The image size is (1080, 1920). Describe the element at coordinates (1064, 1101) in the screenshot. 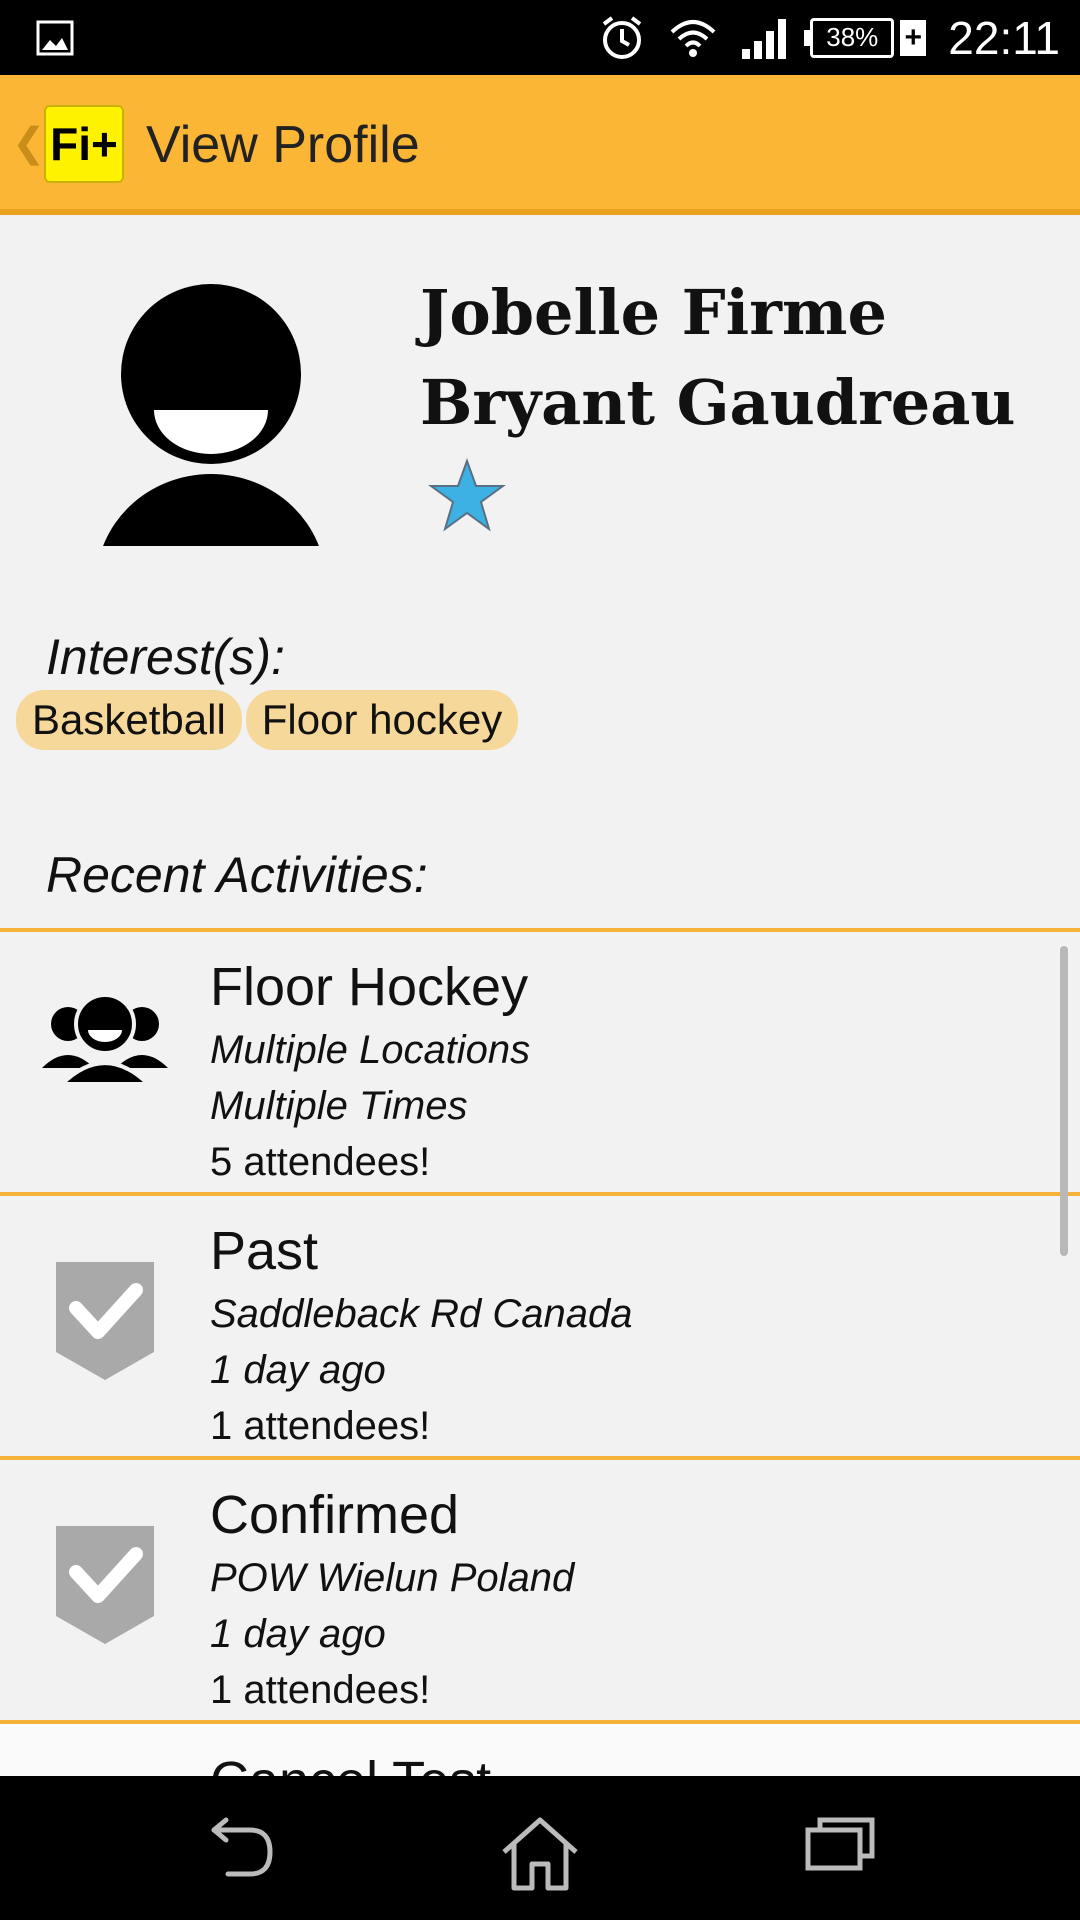

I see `scrollbar` at that location.